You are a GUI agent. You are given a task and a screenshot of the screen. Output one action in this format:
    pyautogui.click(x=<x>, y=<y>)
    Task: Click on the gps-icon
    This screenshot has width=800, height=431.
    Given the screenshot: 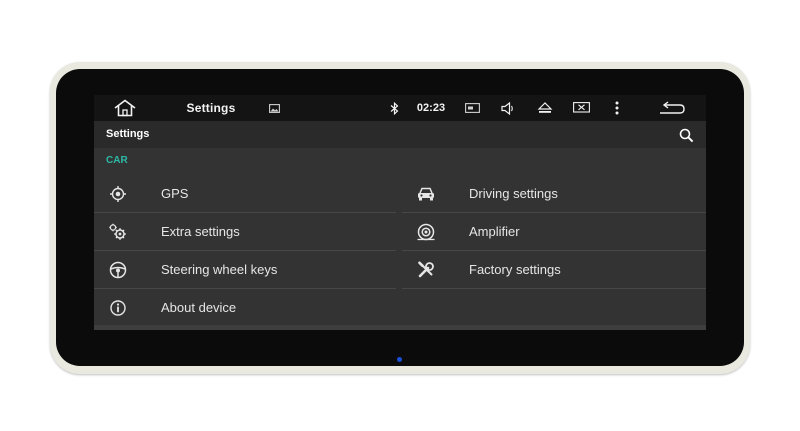 What is the action you would take?
    pyautogui.click(x=118, y=194)
    